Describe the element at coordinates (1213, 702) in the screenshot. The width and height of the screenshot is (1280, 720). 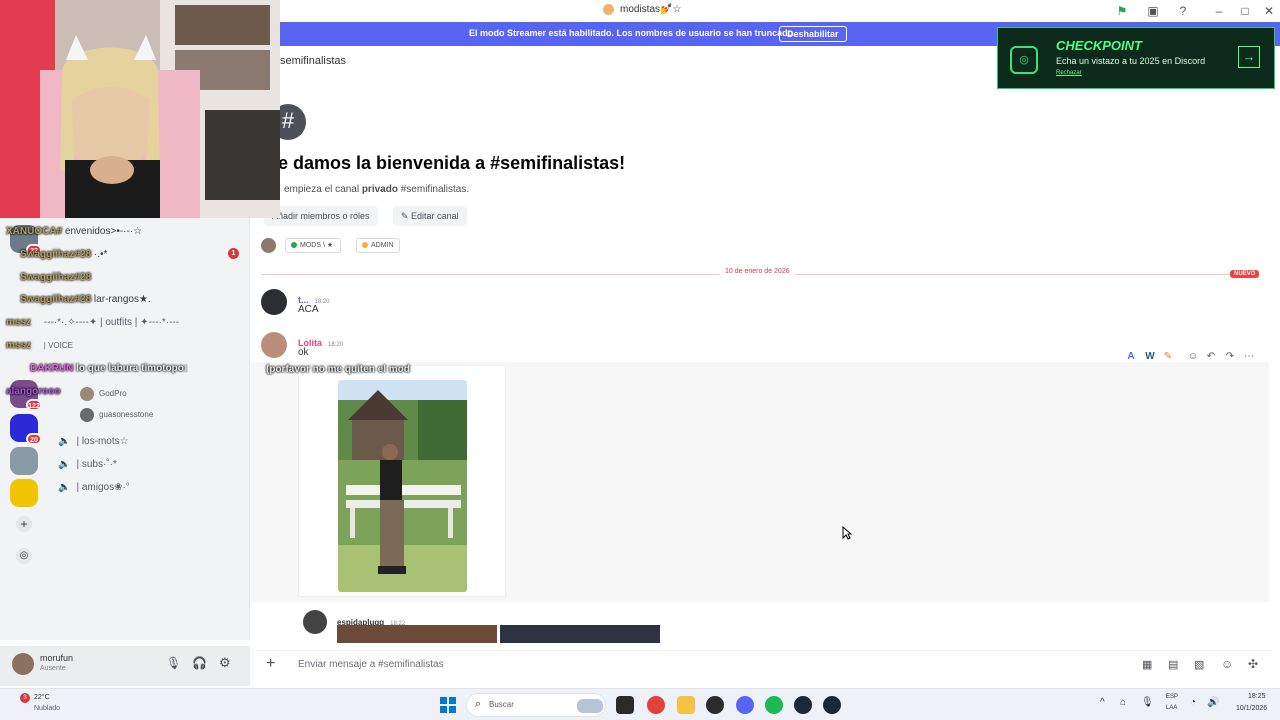
I see `volume-icon: 🔊` at that location.